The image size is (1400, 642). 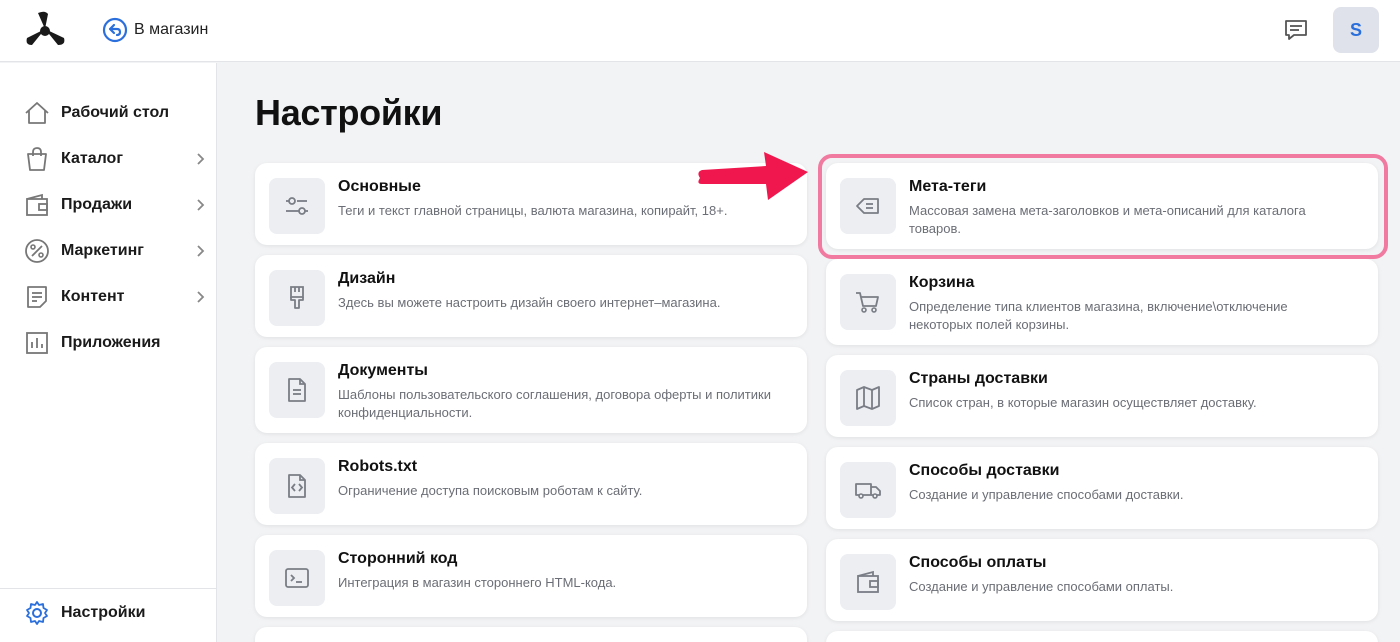 I want to click on terminal-icon, so click(x=297, y=578).